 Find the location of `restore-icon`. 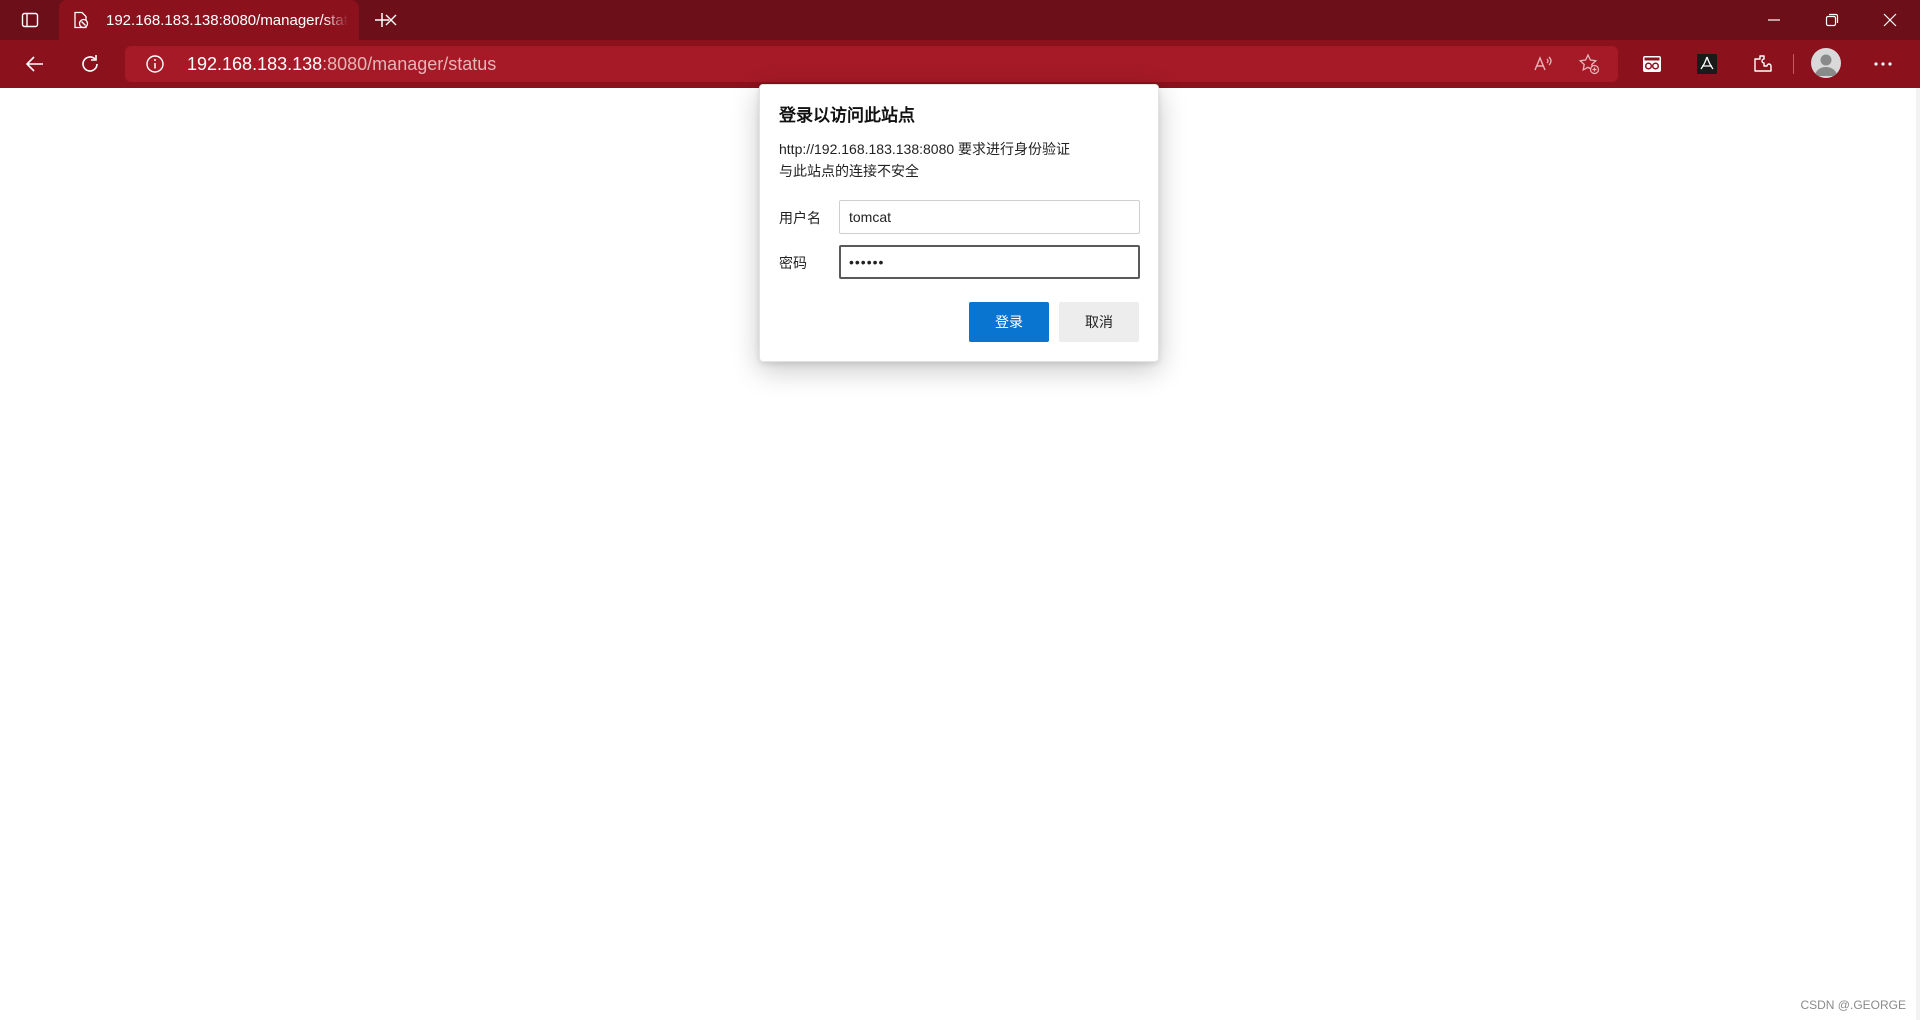

restore-icon is located at coordinates (1832, 20).